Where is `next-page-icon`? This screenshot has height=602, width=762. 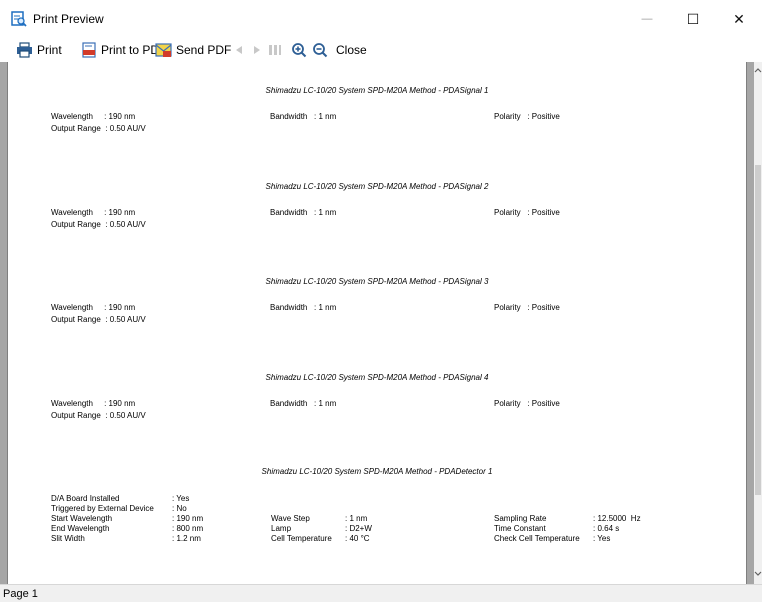
next-page-icon is located at coordinates (257, 50).